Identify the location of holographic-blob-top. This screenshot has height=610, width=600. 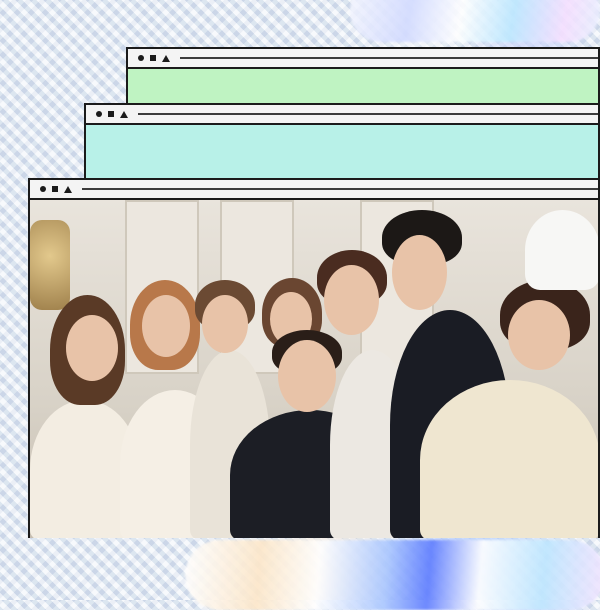
(475, 21).